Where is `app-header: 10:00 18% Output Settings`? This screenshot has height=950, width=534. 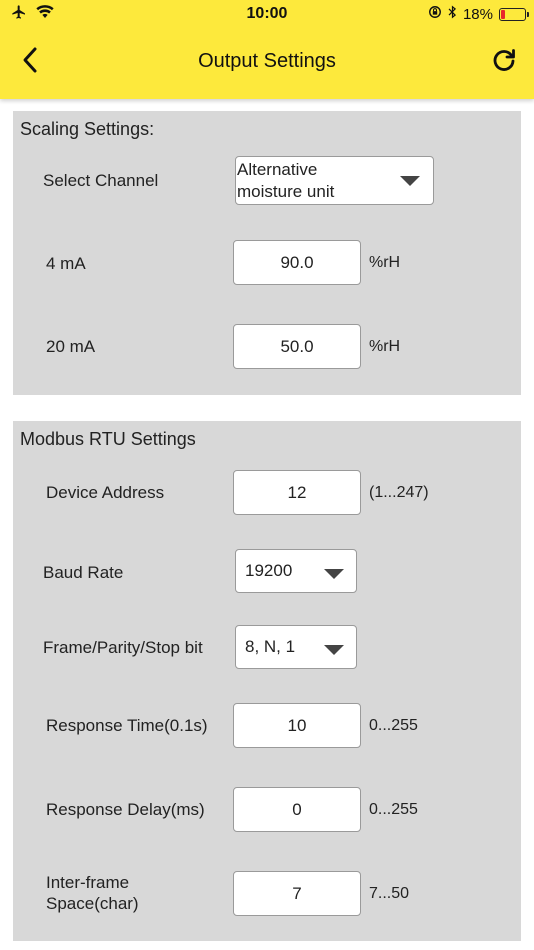 app-header: 10:00 18% Output Settings is located at coordinates (267, 49).